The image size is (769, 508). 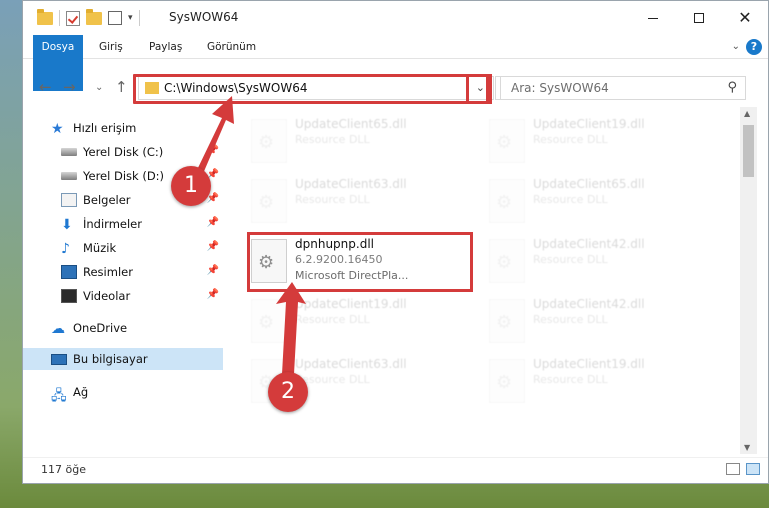 I want to click on search-icon: ⚲, so click(x=732, y=87).